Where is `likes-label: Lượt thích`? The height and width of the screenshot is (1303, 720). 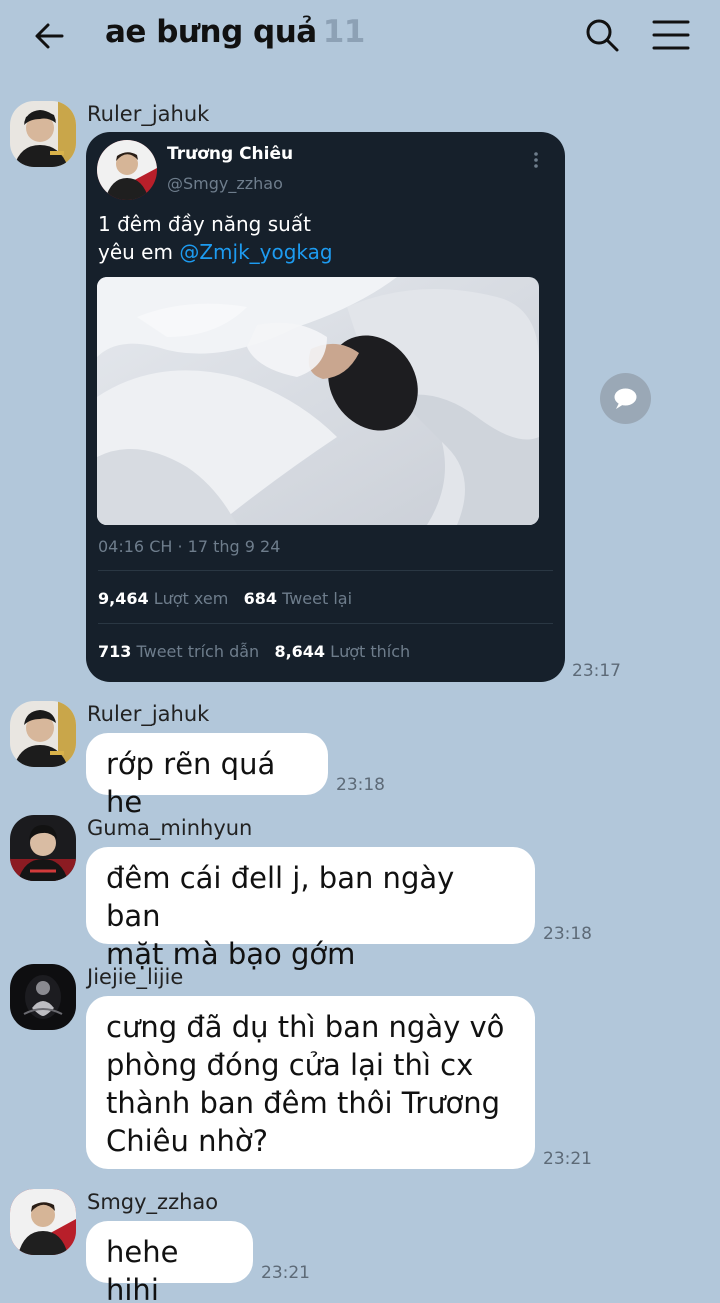 likes-label: Lượt thích is located at coordinates (370, 651).